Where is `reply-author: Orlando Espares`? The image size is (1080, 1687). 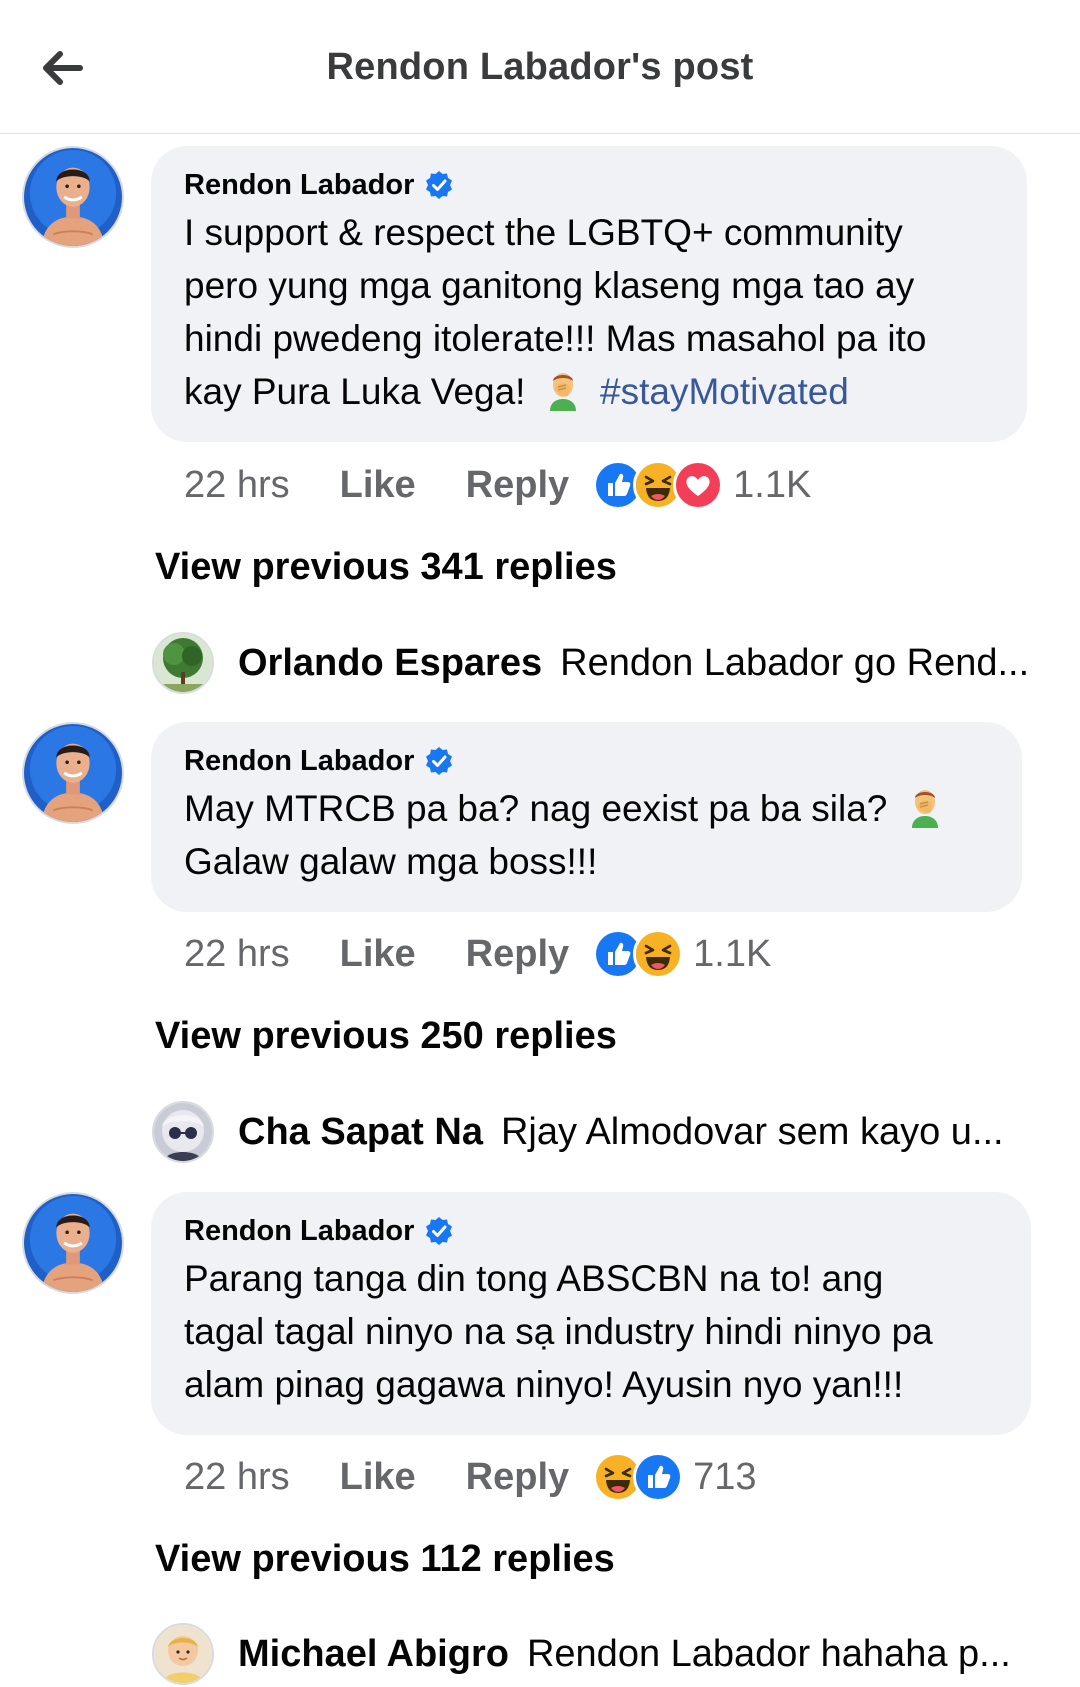 reply-author: Orlando Espares is located at coordinates (390, 663).